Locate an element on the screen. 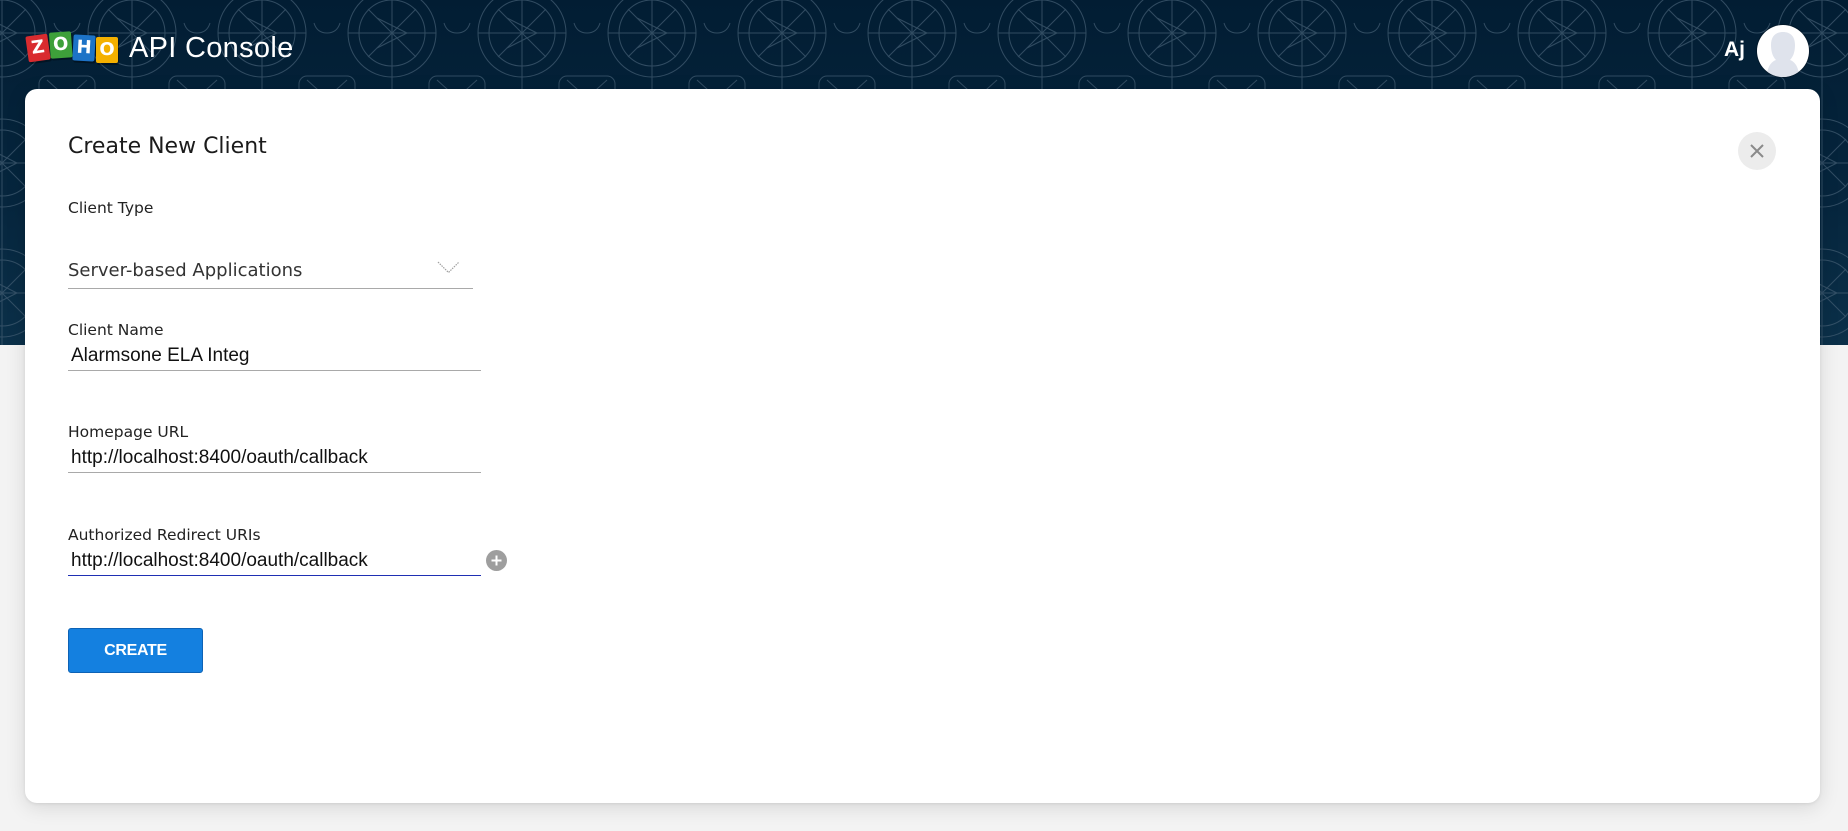 Image resolution: width=1848 pixels, height=831 pixels. user-avatar-icon is located at coordinates (1783, 51).